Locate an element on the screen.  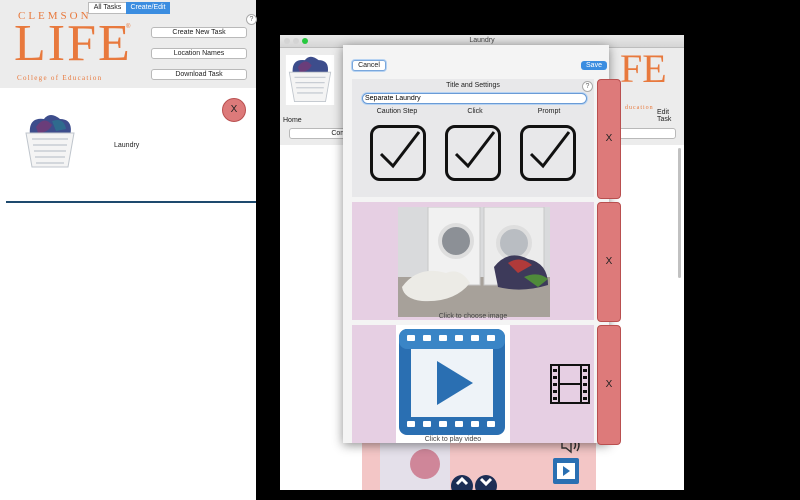
logo-life-text: LIFE is located at coordinates (73, 43).